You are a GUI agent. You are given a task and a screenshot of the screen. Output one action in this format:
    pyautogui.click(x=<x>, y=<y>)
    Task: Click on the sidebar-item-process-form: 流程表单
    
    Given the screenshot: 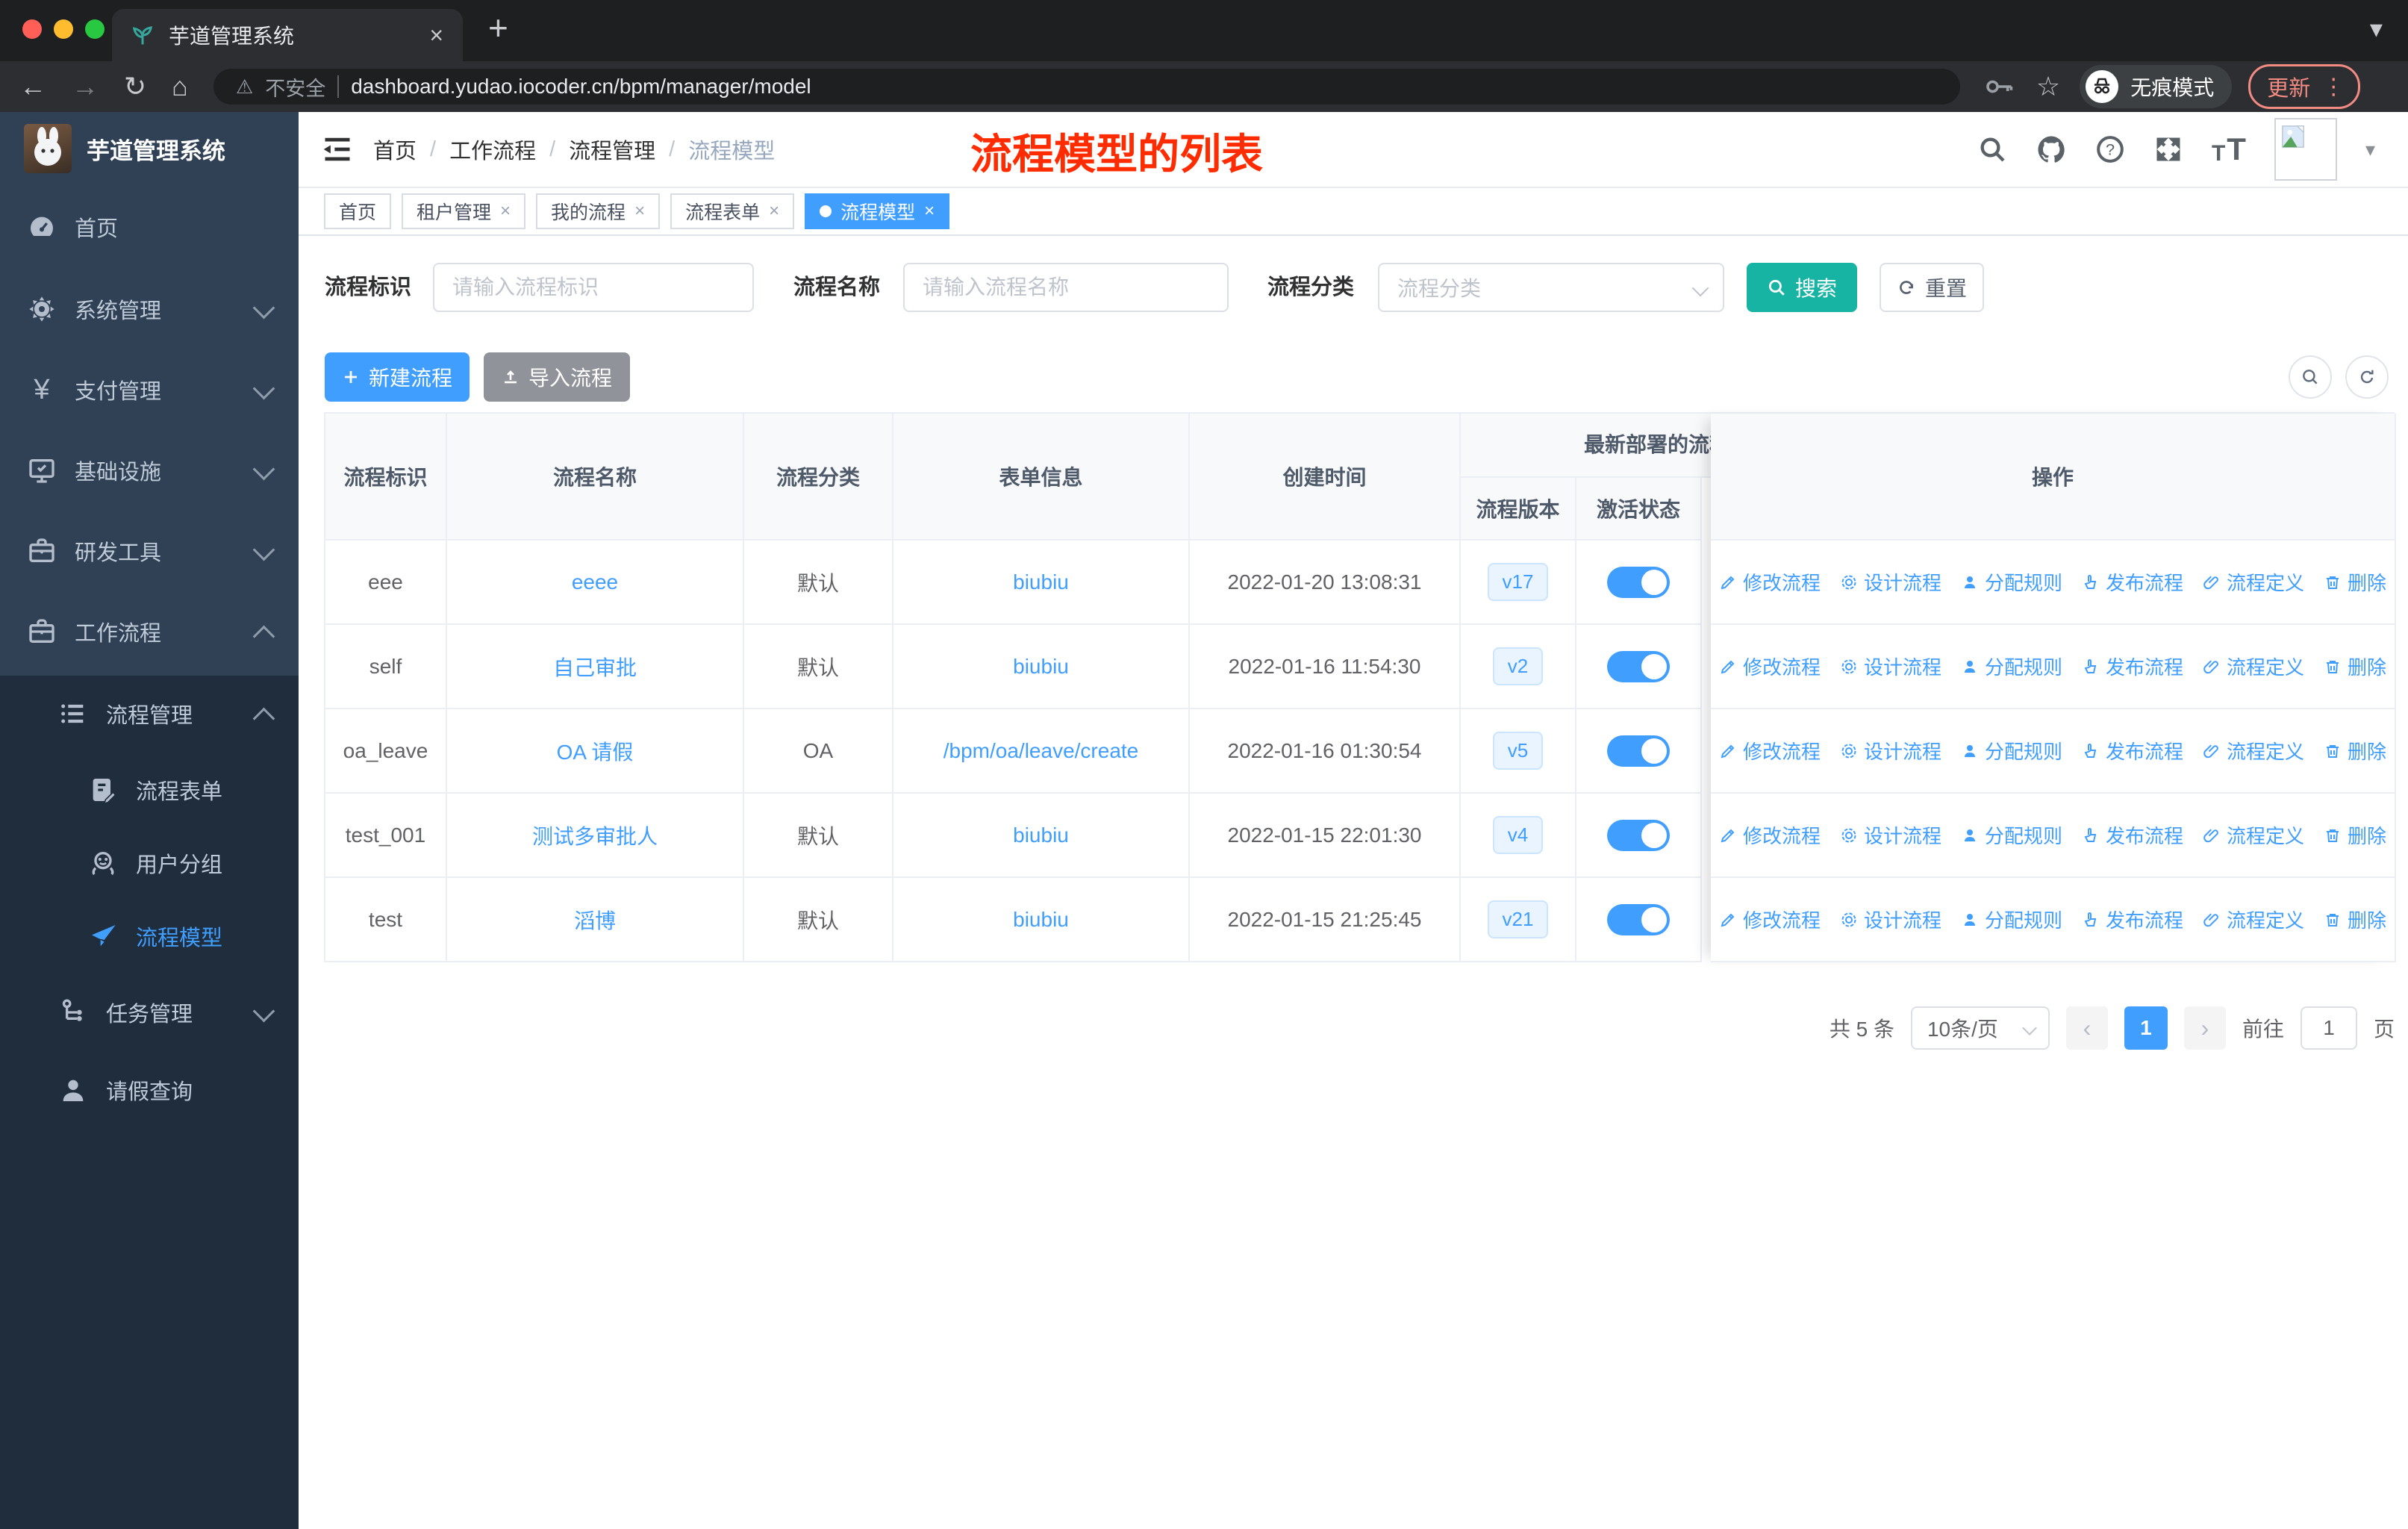 What is the action you would take?
    pyautogui.click(x=149, y=790)
    